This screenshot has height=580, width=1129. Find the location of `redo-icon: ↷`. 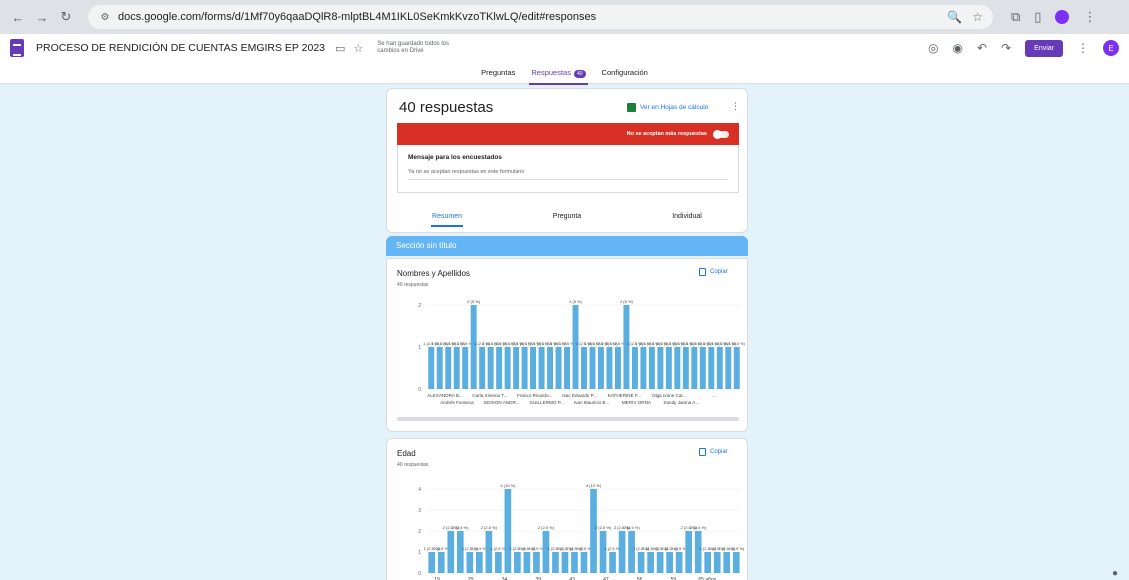

redo-icon: ↷ is located at coordinates (1006, 48).